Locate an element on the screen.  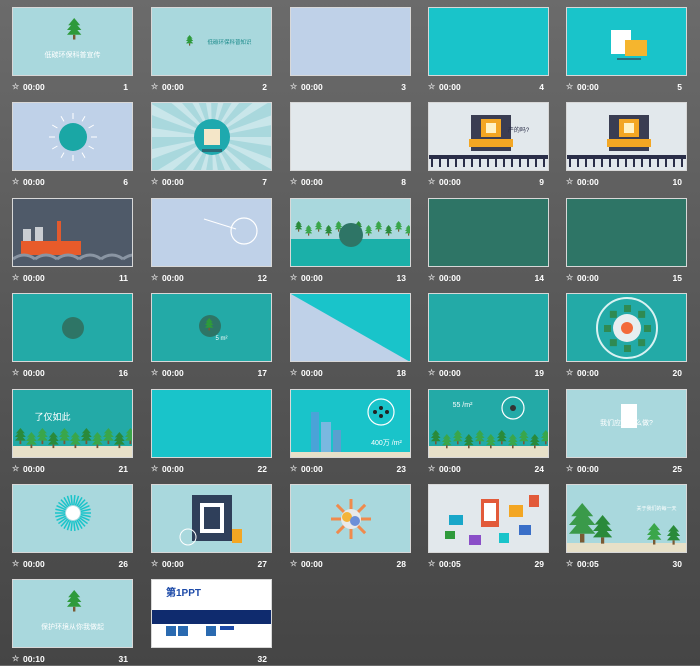
slide-thumbnail-13: ☆ 00:00 13 is located at coordinates (352, 238).